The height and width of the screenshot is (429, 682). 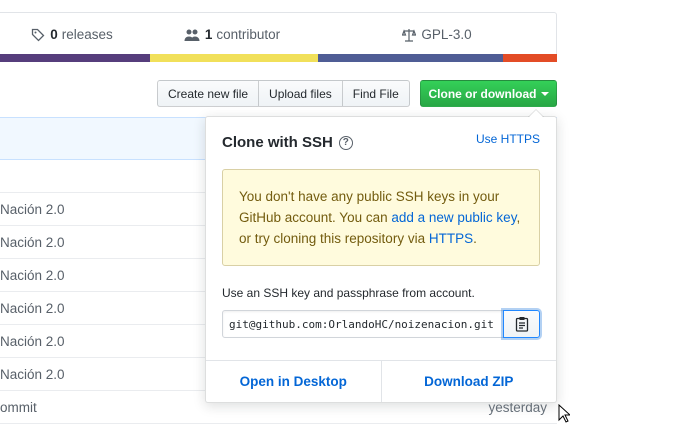 What do you see at coordinates (453, 217) in the screenshot?
I see `add-ssh-key-link: add a new public key` at bounding box center [453, 217].